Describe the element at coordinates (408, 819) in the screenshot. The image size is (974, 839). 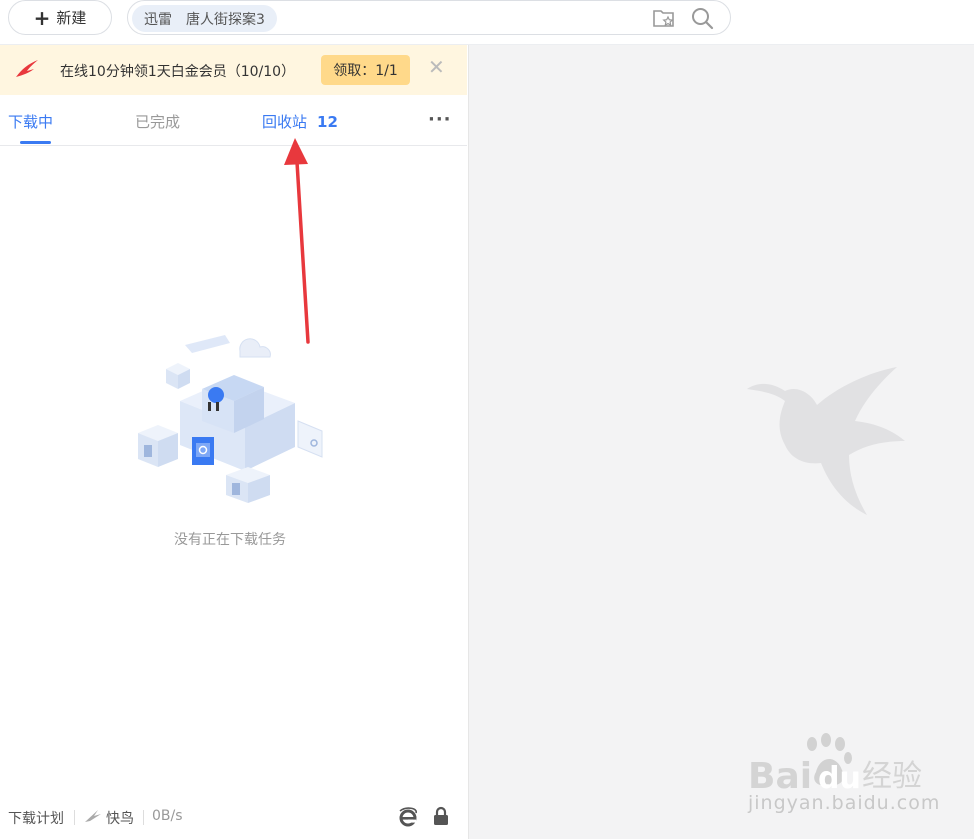
I see `browser-ie-icon` at that location.